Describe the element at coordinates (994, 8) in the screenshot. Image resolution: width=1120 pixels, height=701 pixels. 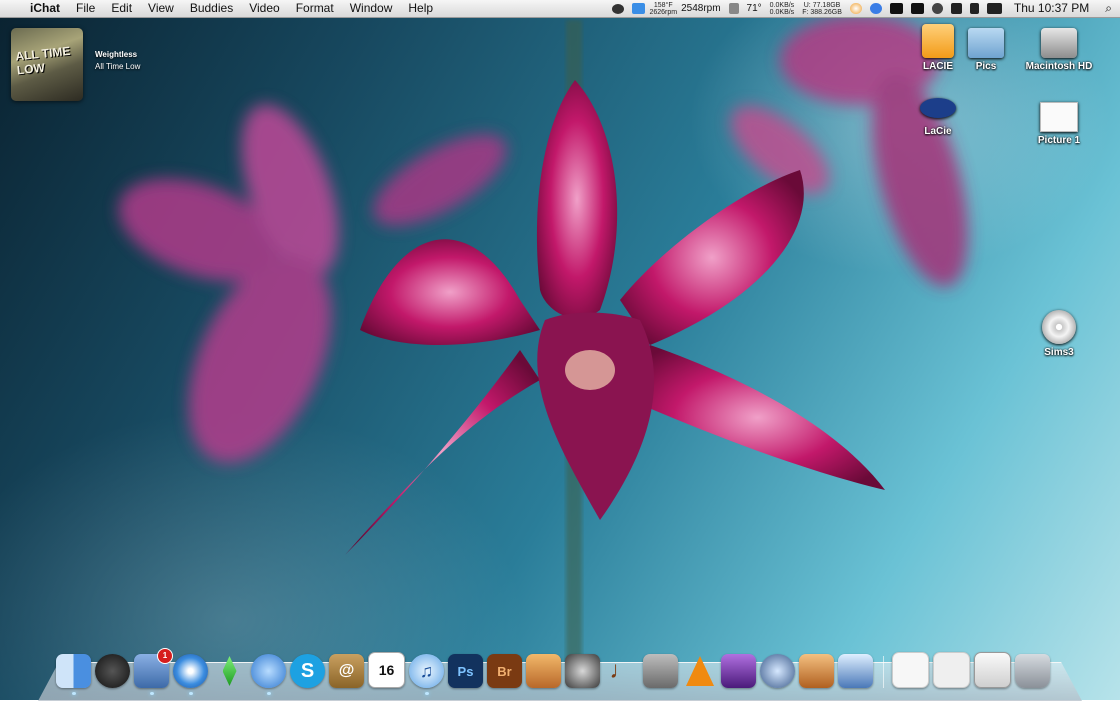
I see `battery-icon` at that location.